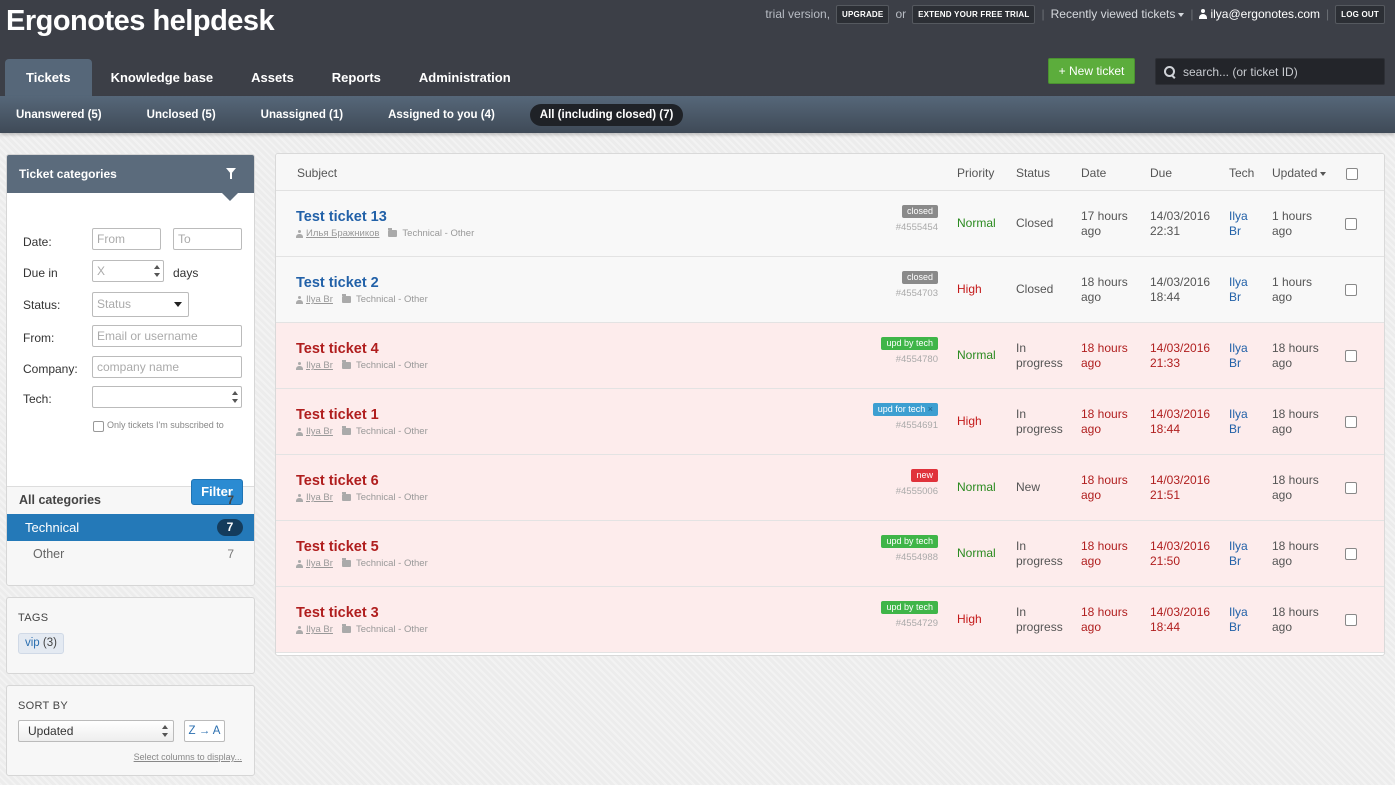 This screenshot has width=1395, height=785. I want to click on tab-knowledge-base: Knowledge base, so click(162, 77).